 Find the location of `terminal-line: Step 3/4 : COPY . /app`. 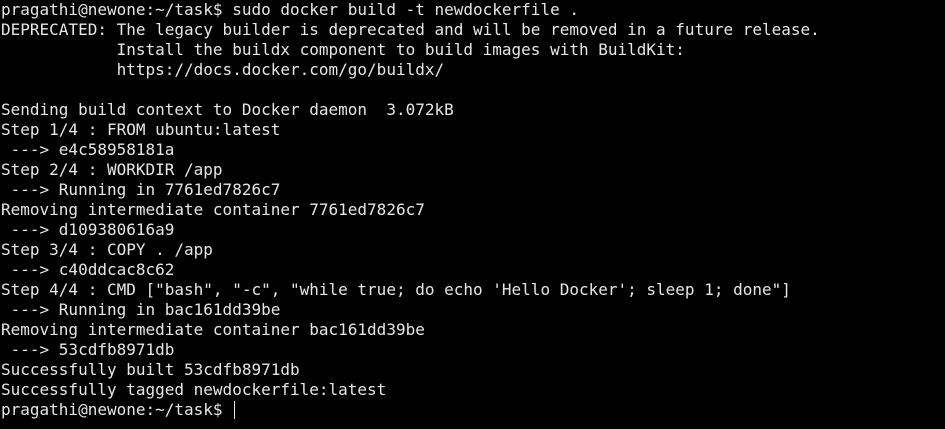

terminal-line: Step 3/4 : COPY . /app is located at coordinates (107, 249).